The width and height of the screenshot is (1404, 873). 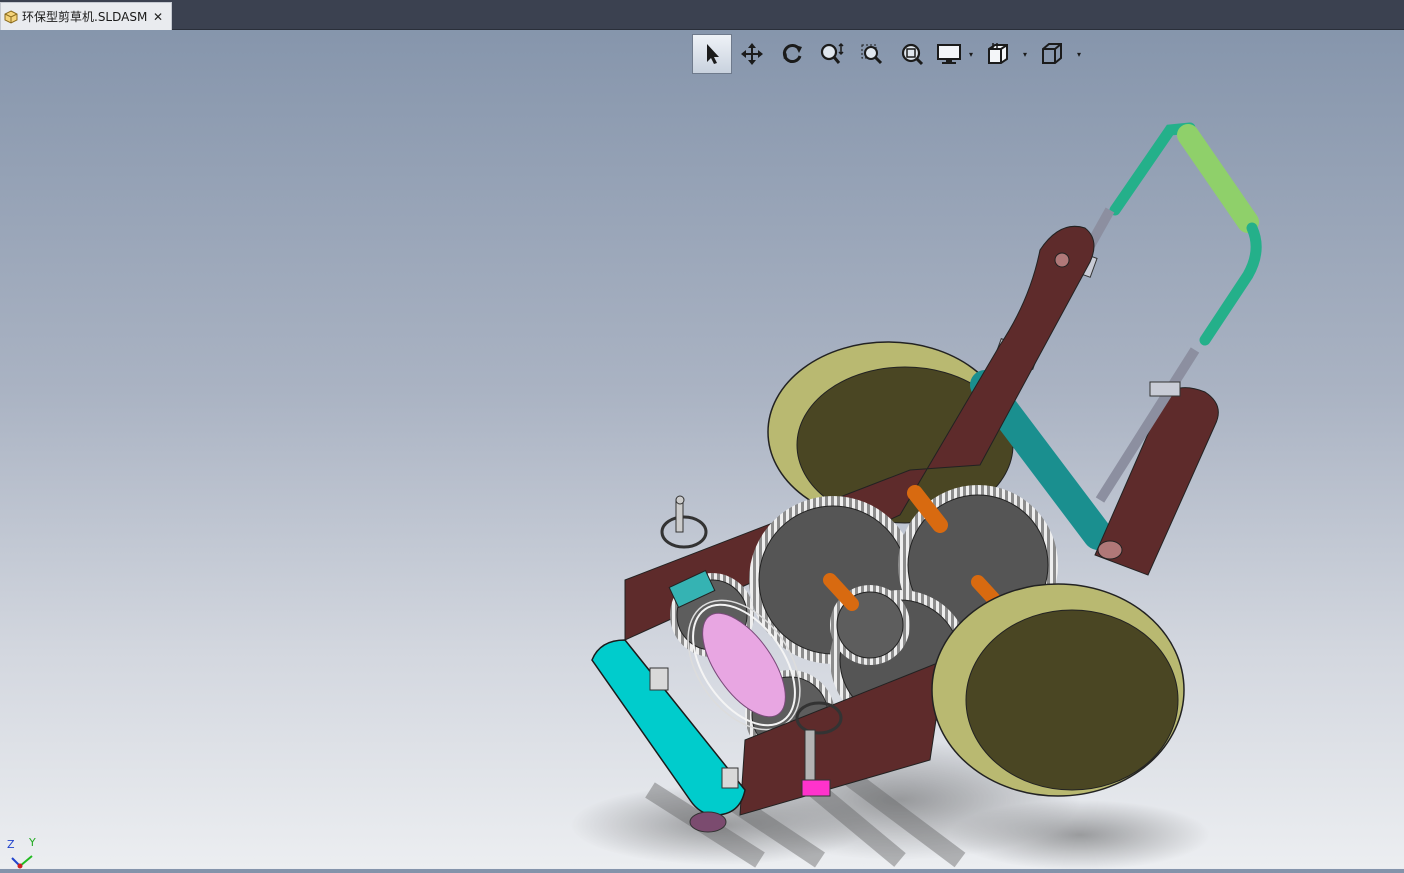 I want to click on caster-wheel, so click(x=708, y=822).